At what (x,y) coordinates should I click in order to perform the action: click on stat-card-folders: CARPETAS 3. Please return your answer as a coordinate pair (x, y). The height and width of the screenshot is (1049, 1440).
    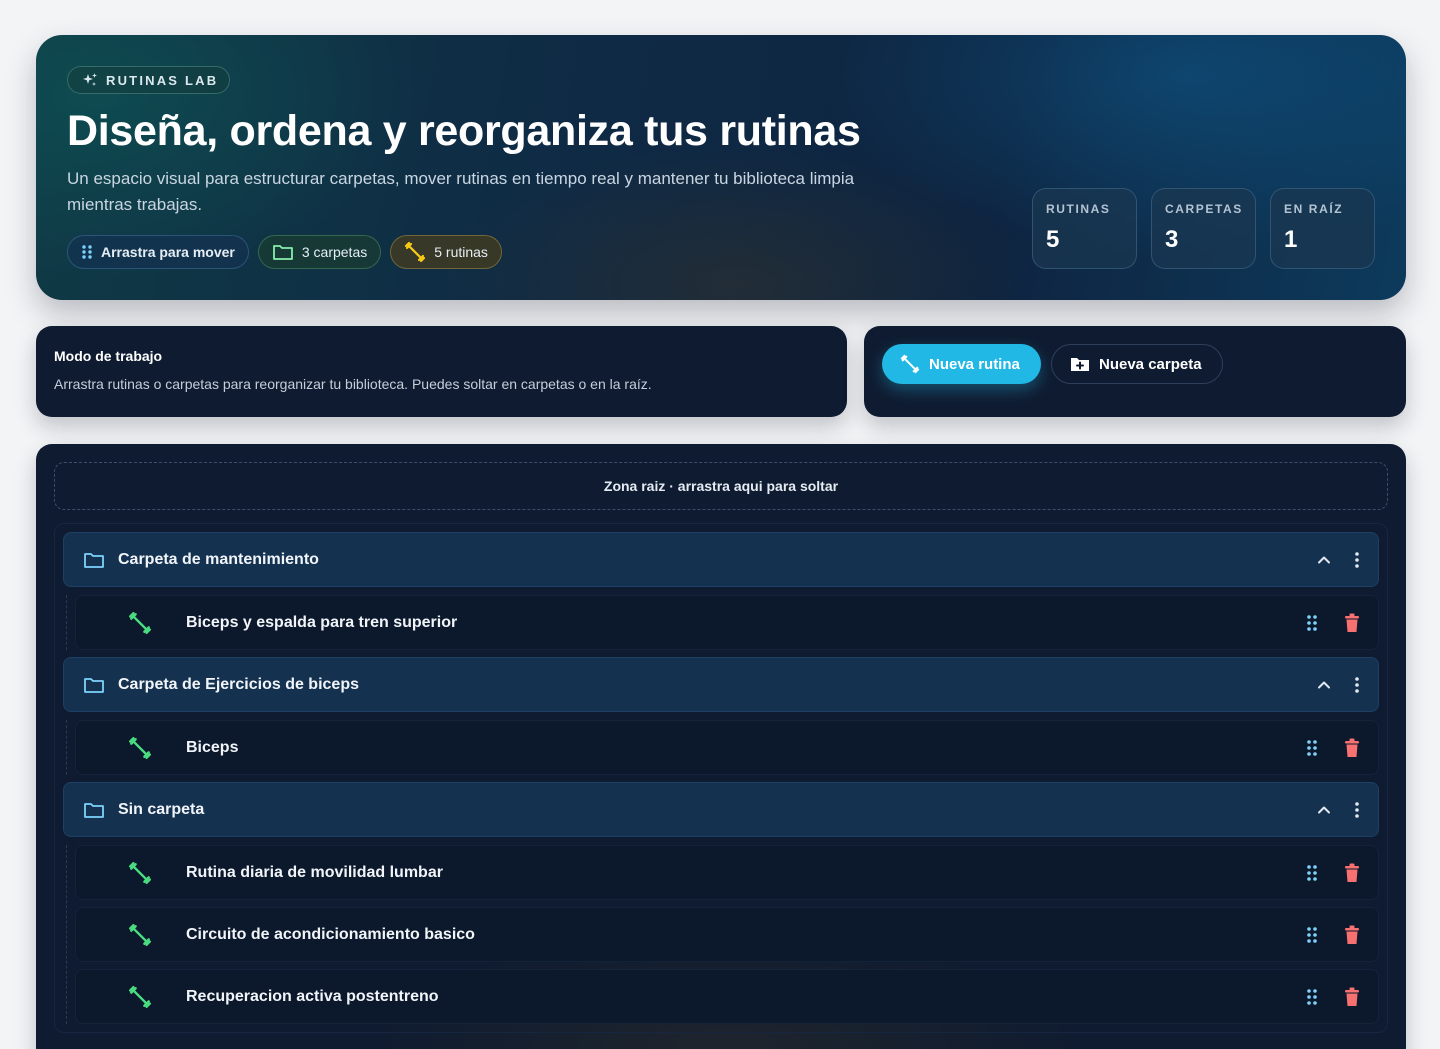
    Looking at the image, I should click on (1203, 228).